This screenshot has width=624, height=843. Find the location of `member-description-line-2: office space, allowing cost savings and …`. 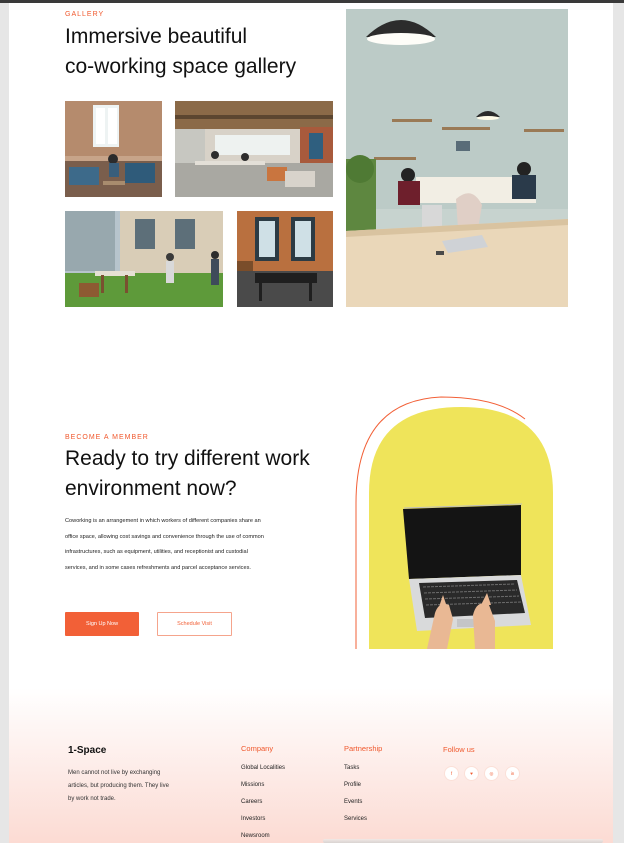

member-description-line-2: office space, allowing cost savings and … is located at coordinates (164, 536).